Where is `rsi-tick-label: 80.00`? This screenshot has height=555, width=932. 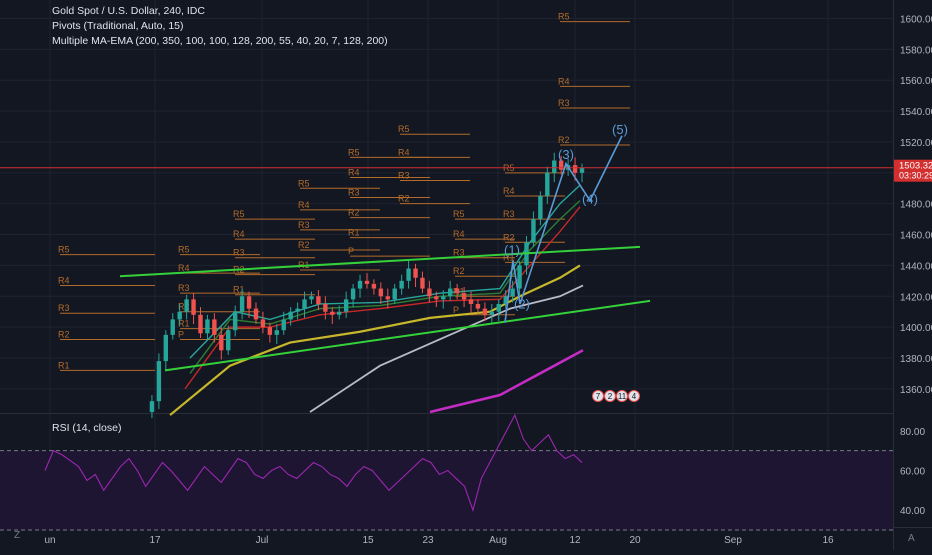
rsi-tick-label: 80.00 is located at coordinates (912, 432).